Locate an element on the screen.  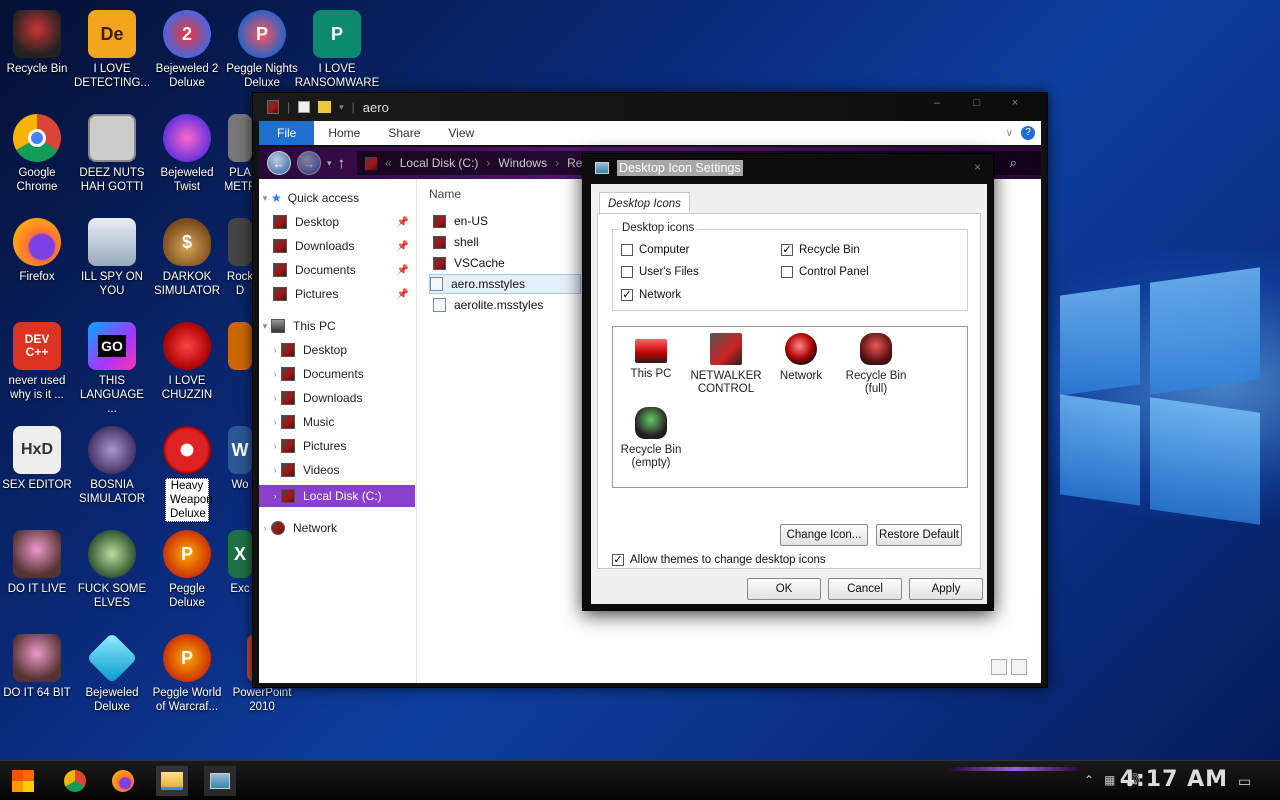
breadcrumb-item: Local Disk (C:) is located at coordinates (439, 163).